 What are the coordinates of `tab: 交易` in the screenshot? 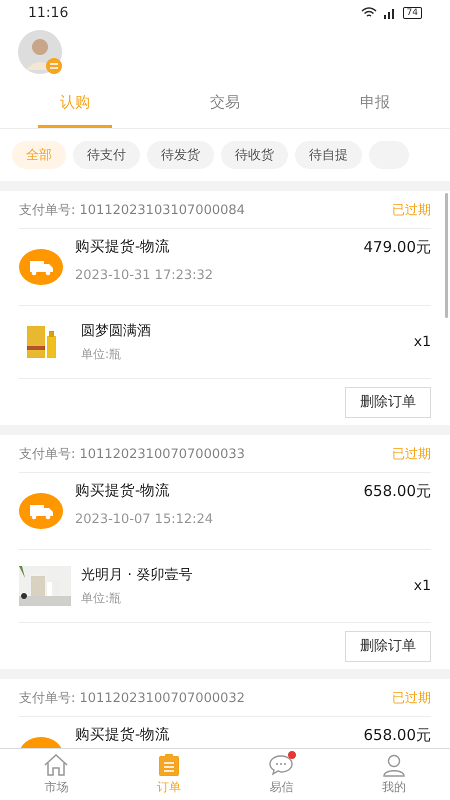 It's located at (225, 104).